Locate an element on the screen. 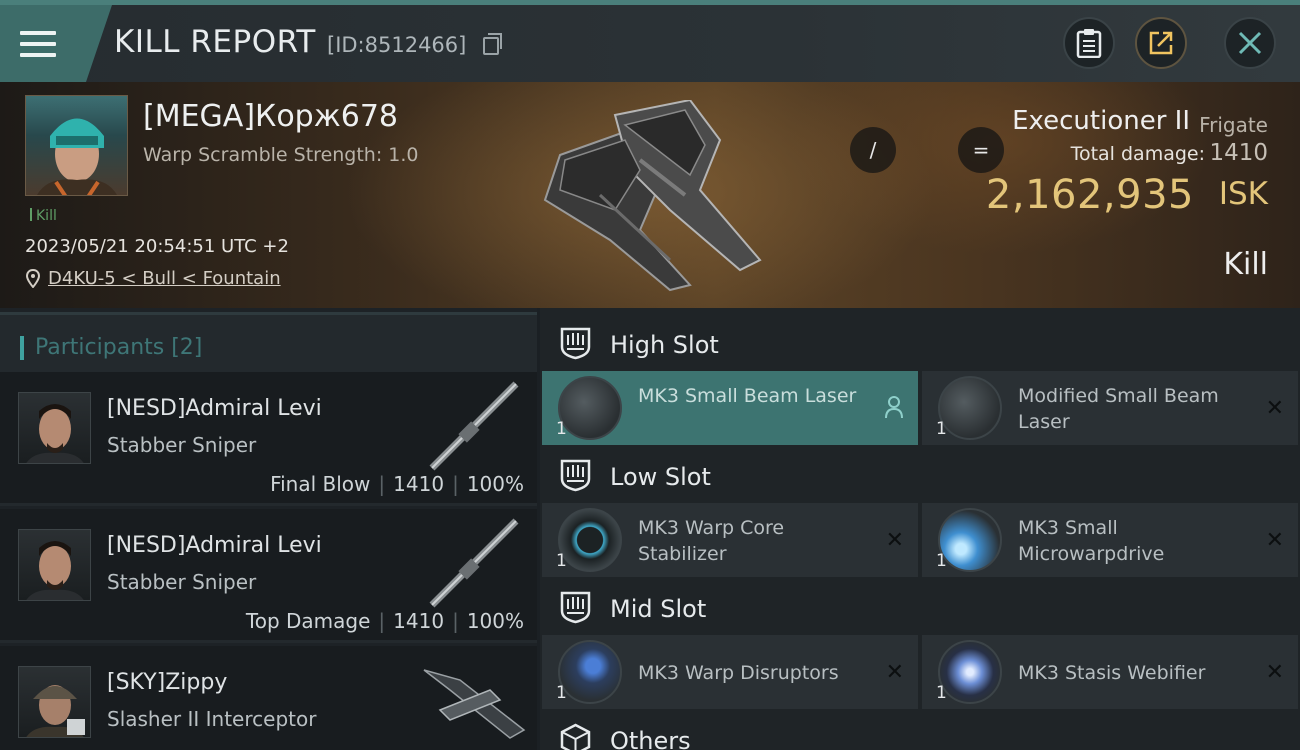  module-item: 1 Modified Small Beam Laser ✕ is located at coordinates (1110, 408).